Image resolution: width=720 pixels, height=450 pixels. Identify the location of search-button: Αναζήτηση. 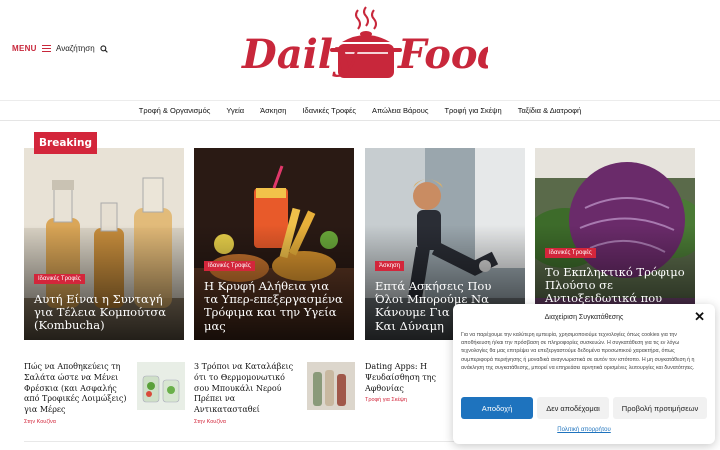
(82, 48).